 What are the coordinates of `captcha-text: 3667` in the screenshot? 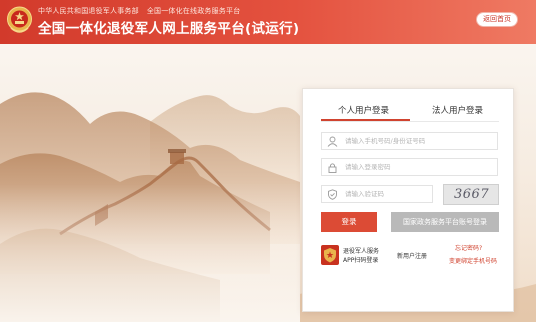 It's located at (472, 194).